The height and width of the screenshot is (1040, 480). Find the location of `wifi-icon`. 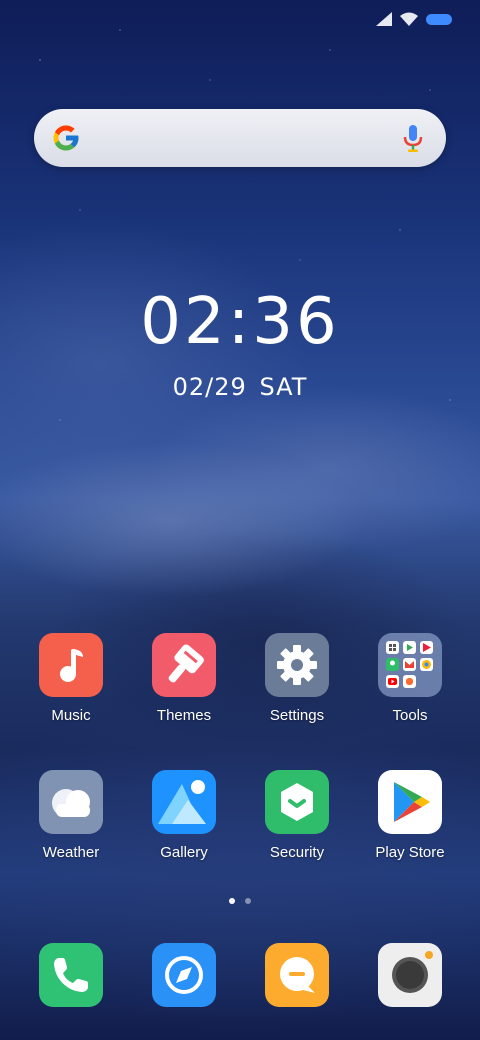

wifi-icon is located at coordinates (409, 19).